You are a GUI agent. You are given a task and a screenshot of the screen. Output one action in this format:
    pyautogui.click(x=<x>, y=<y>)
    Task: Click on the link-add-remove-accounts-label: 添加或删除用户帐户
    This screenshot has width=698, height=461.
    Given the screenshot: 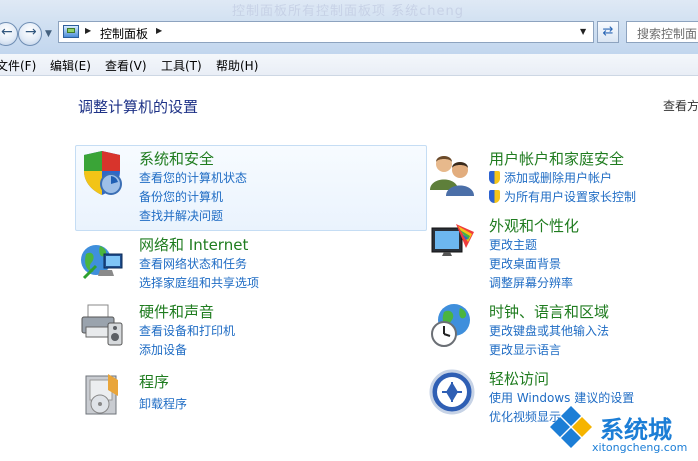 What is the action you would take?
    pyautogui.click(x=558, y=178)
    